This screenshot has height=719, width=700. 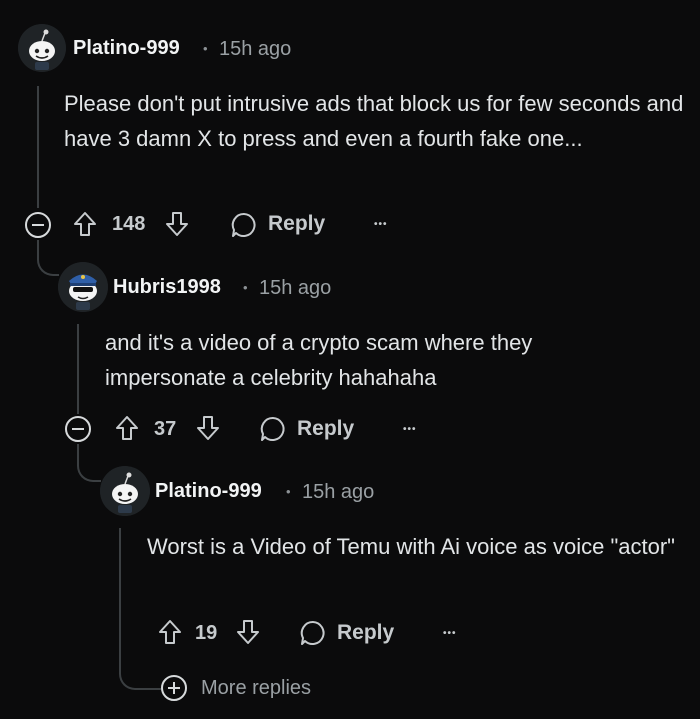 I want to click on snoo-police-avatar-icon, so click(x=83, y=287).